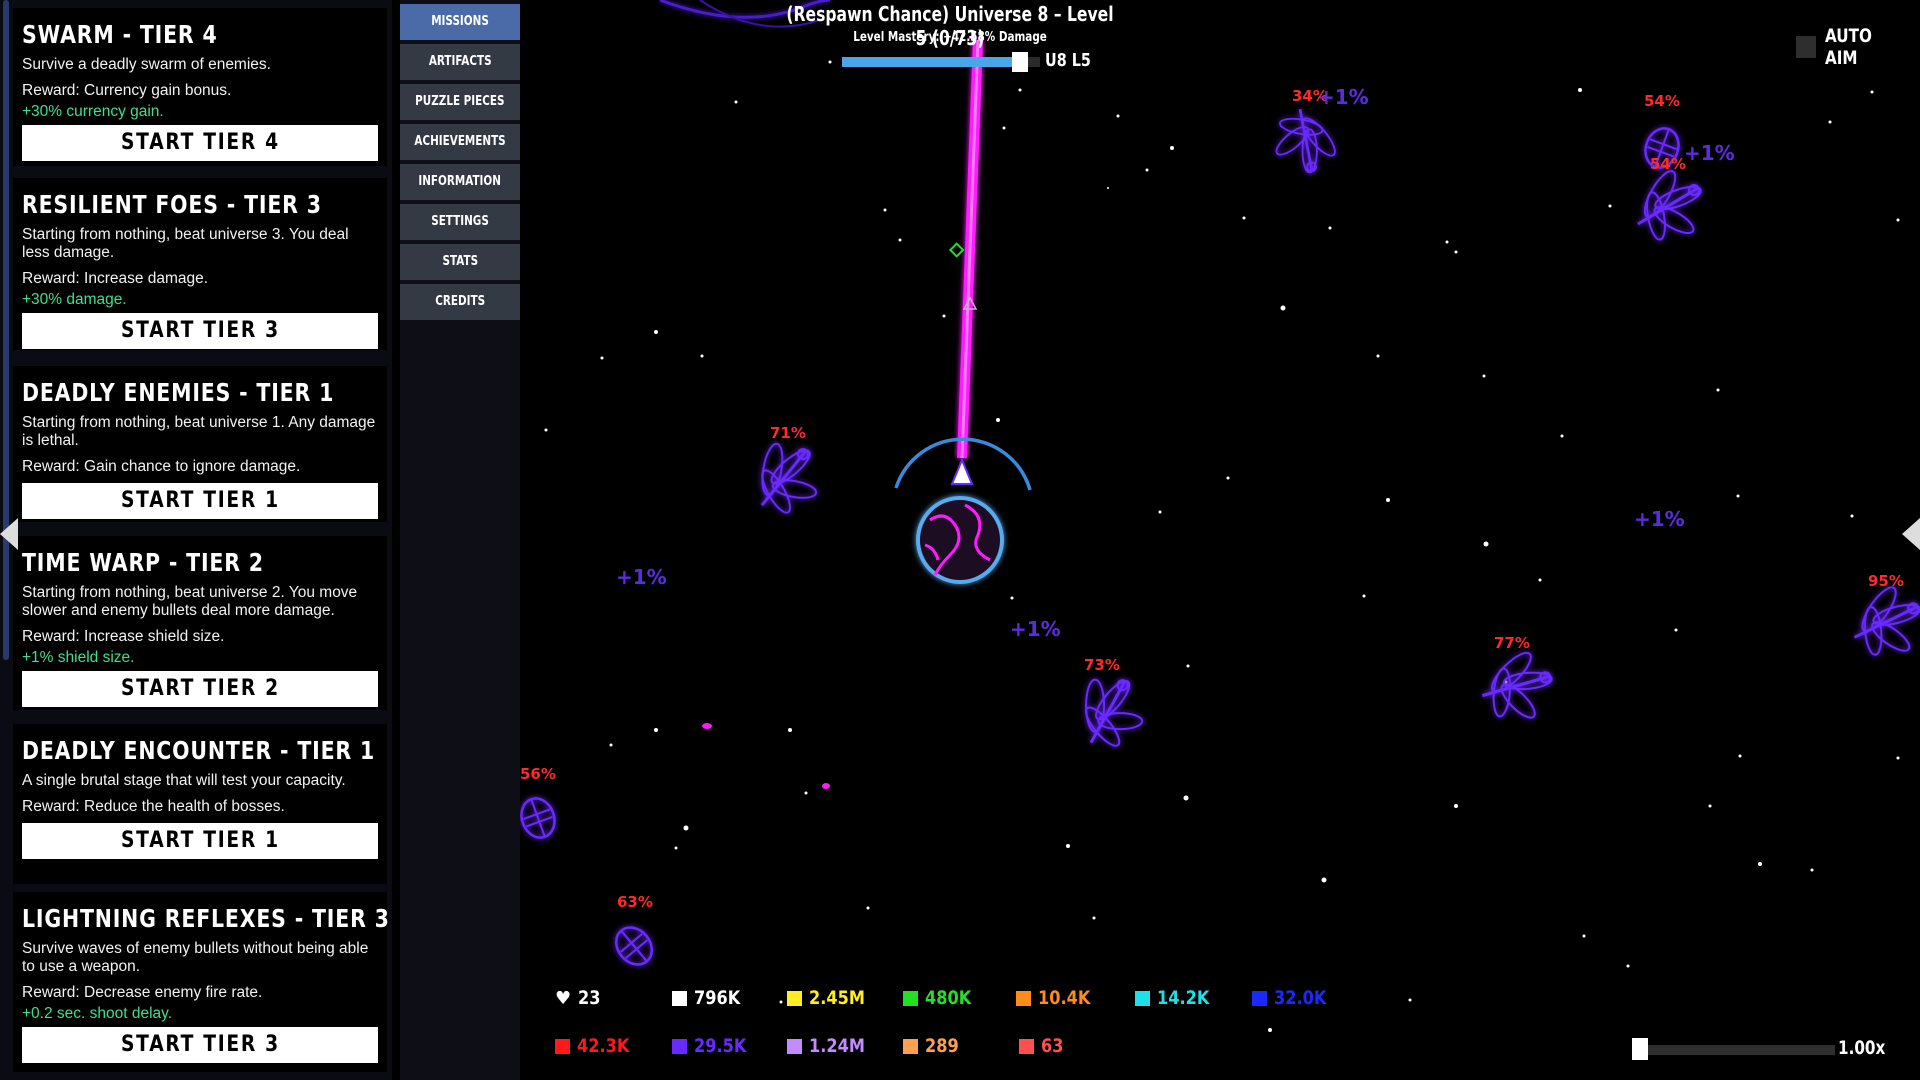 The width and height of the screenshot is (1920, 1080). I want to click on mission-reward: Reward: Decrease enemy fire rate., so click(142, 992).